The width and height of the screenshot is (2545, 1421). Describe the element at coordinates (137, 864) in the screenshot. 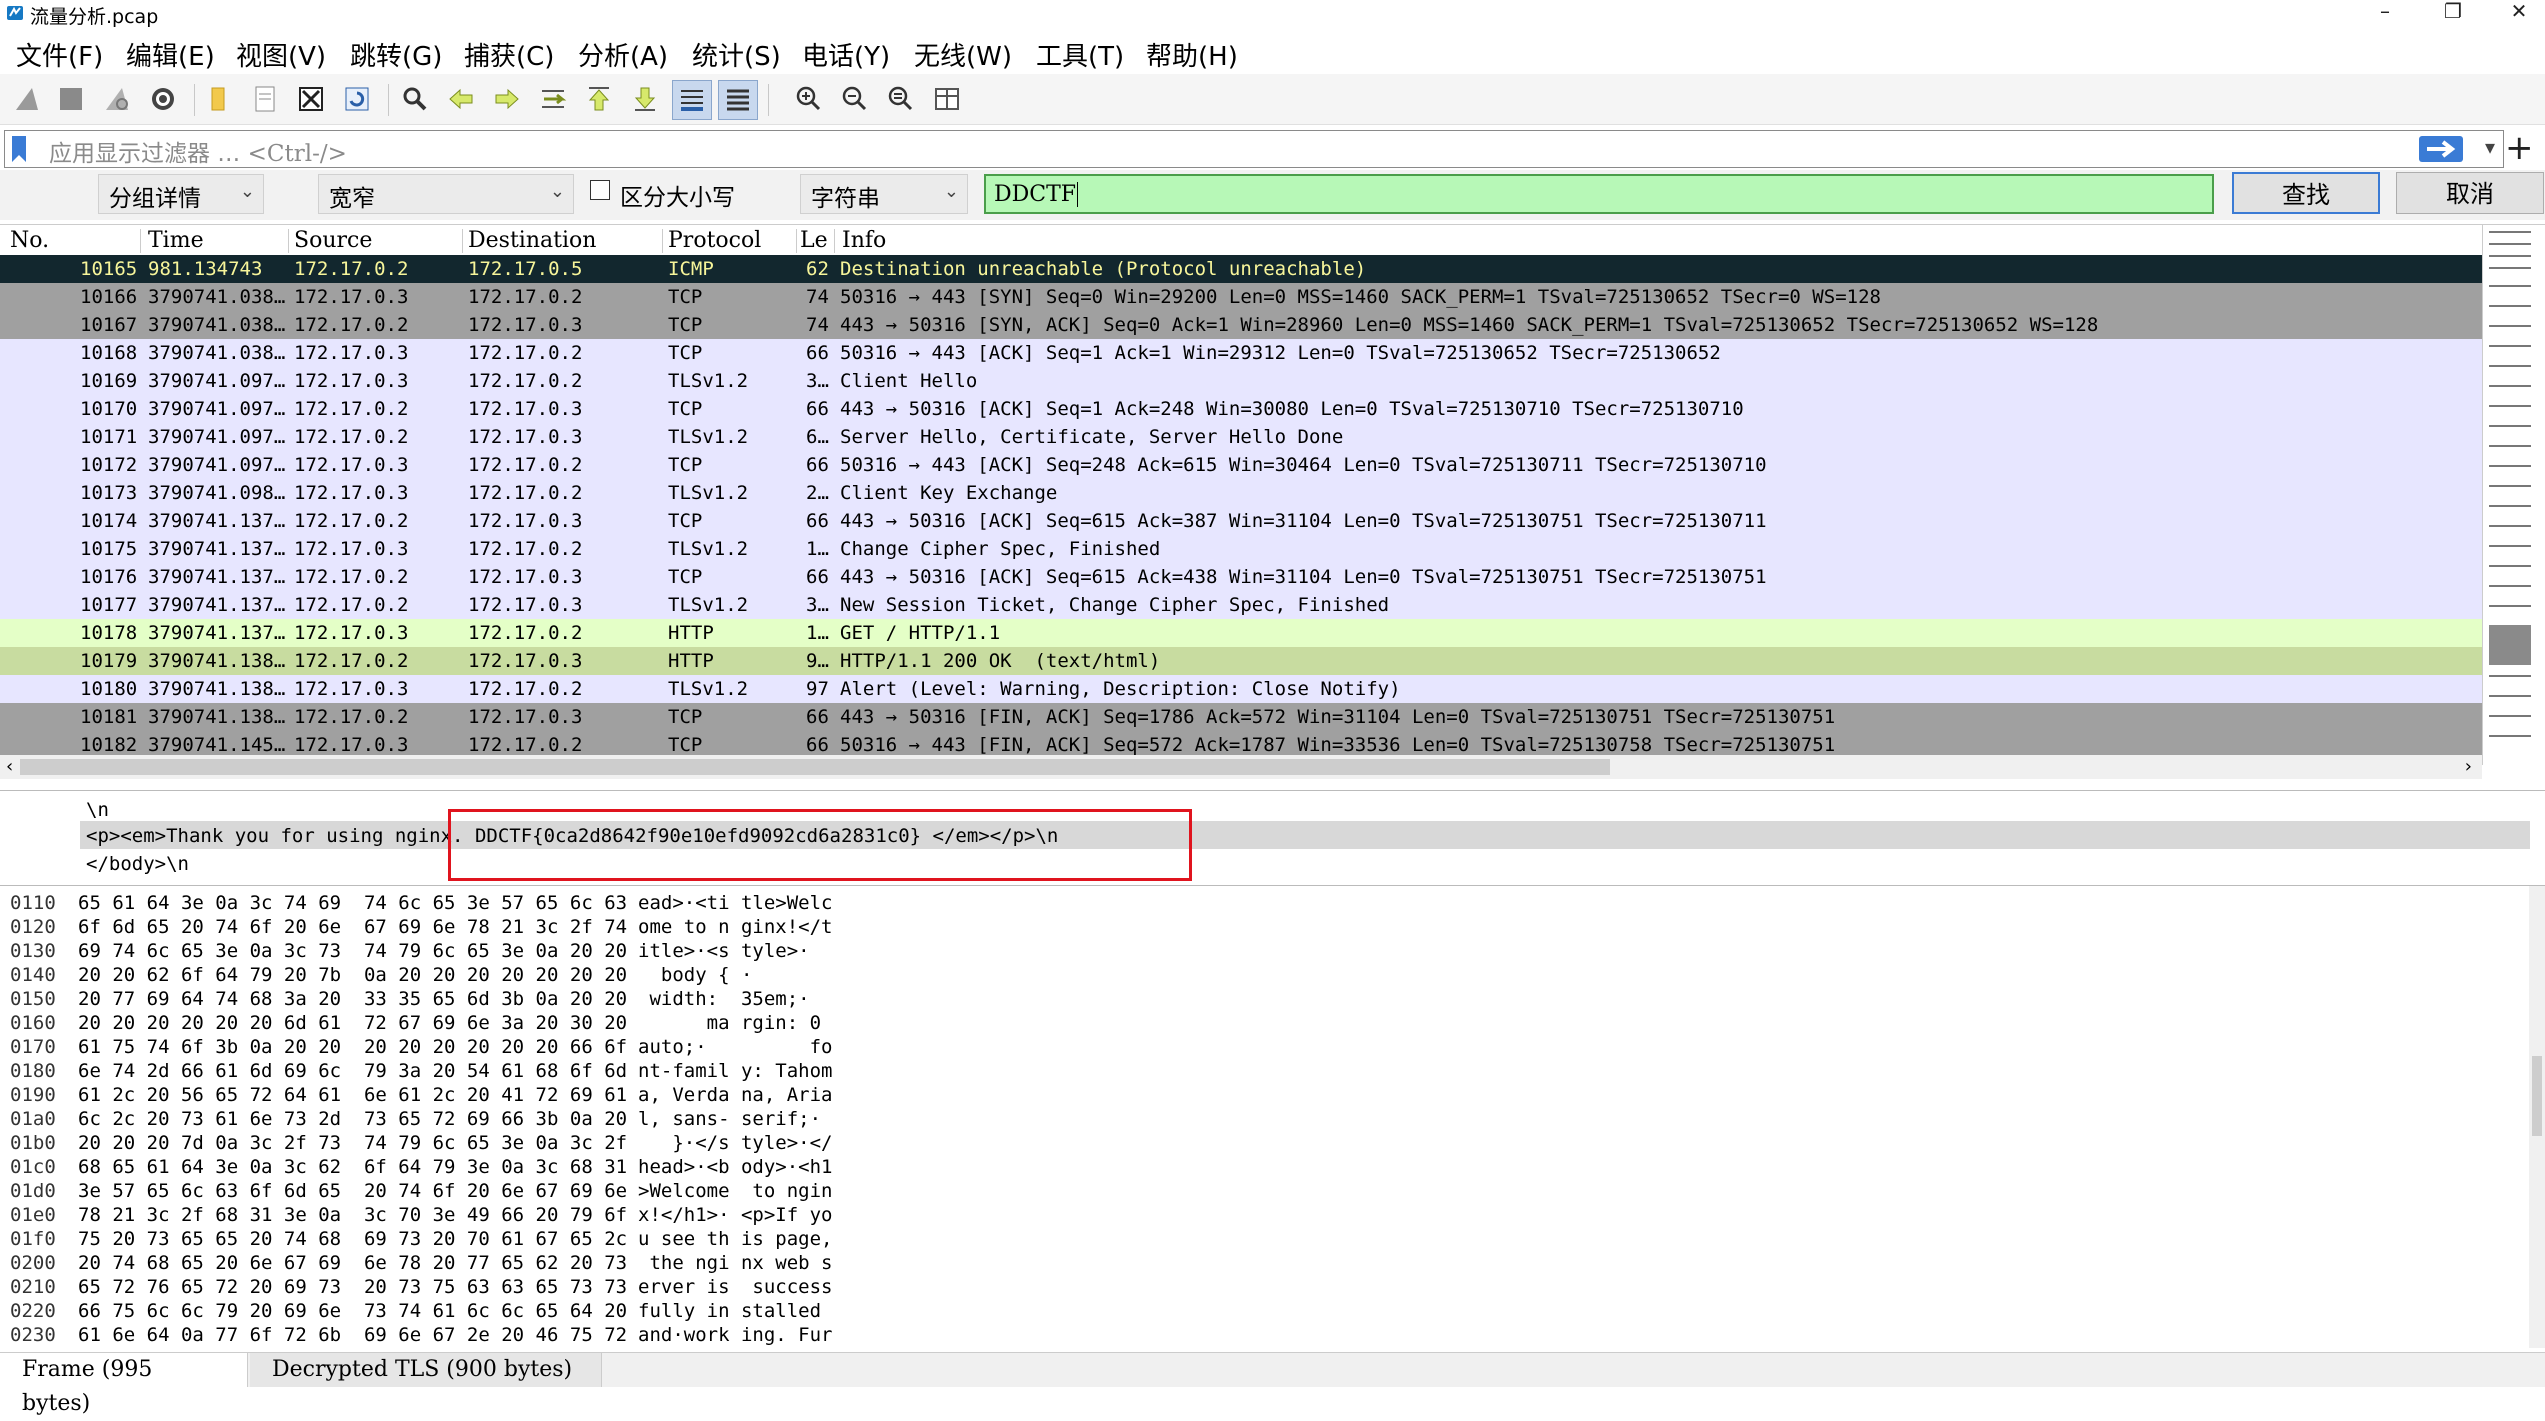

I see `detail-line: </body>\n` at that location.